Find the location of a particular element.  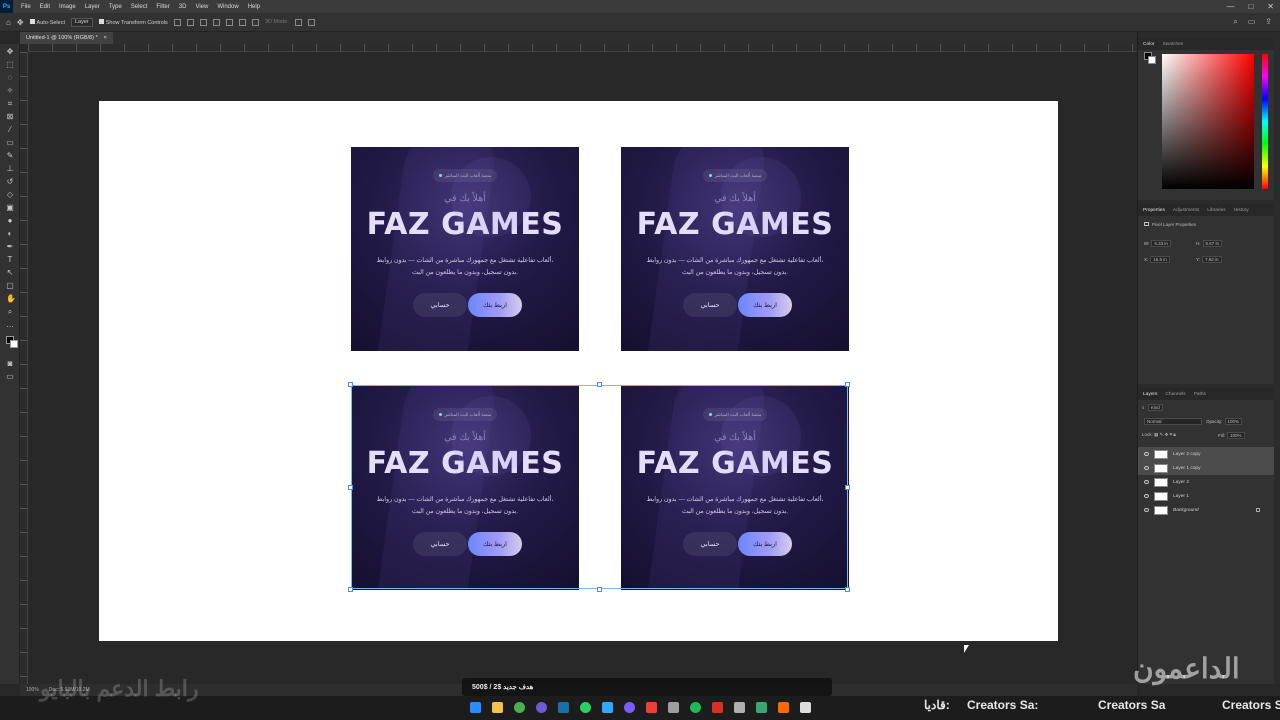

type-tool-icon: T is located at coordinates (10, 260).